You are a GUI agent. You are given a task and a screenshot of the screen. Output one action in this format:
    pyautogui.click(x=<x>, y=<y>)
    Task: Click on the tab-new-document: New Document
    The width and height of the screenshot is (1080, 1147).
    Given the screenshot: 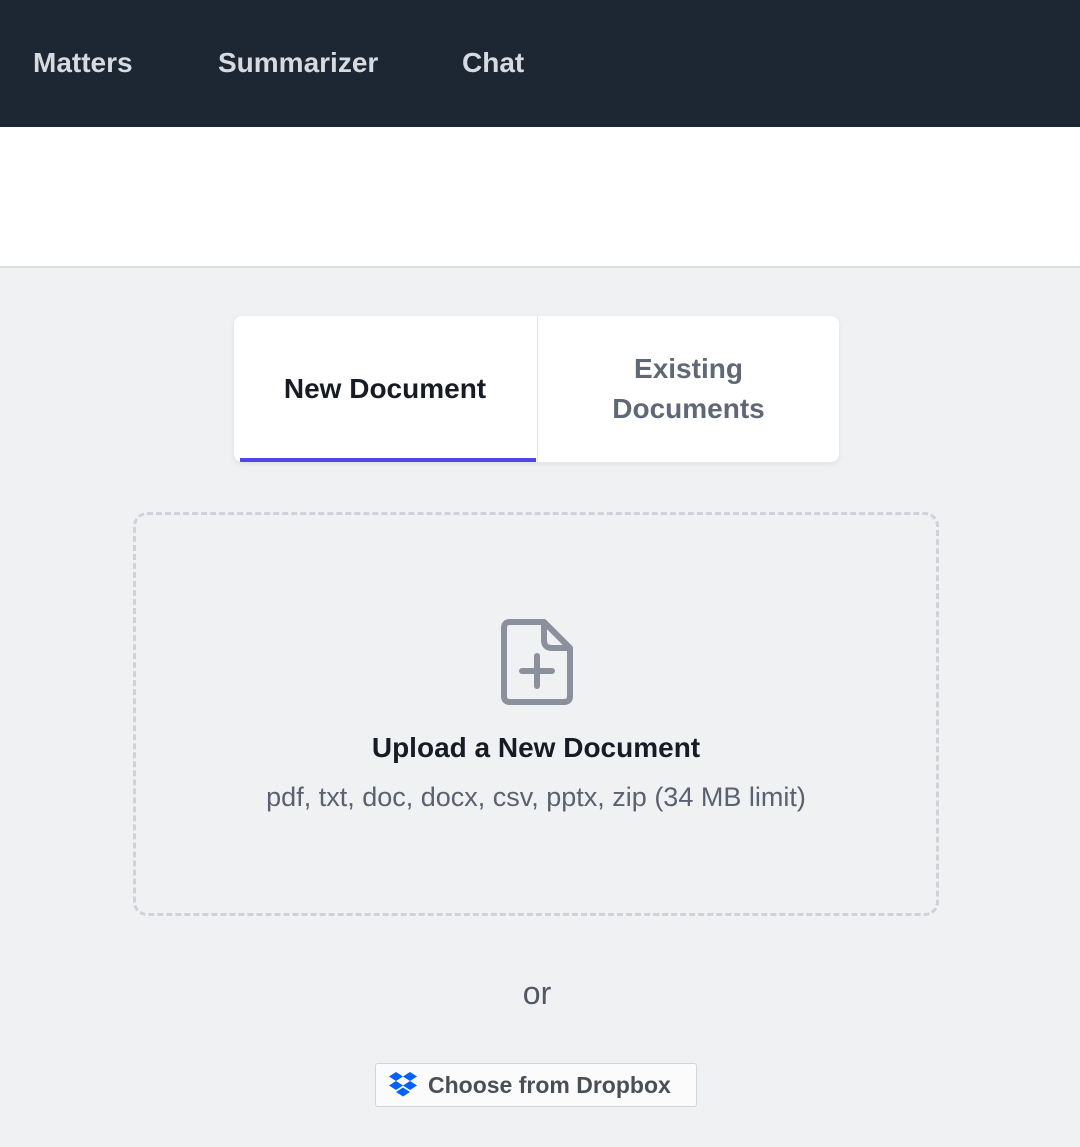 What is the action you would take?
    pyautogui.click(x=385, y=389)
    